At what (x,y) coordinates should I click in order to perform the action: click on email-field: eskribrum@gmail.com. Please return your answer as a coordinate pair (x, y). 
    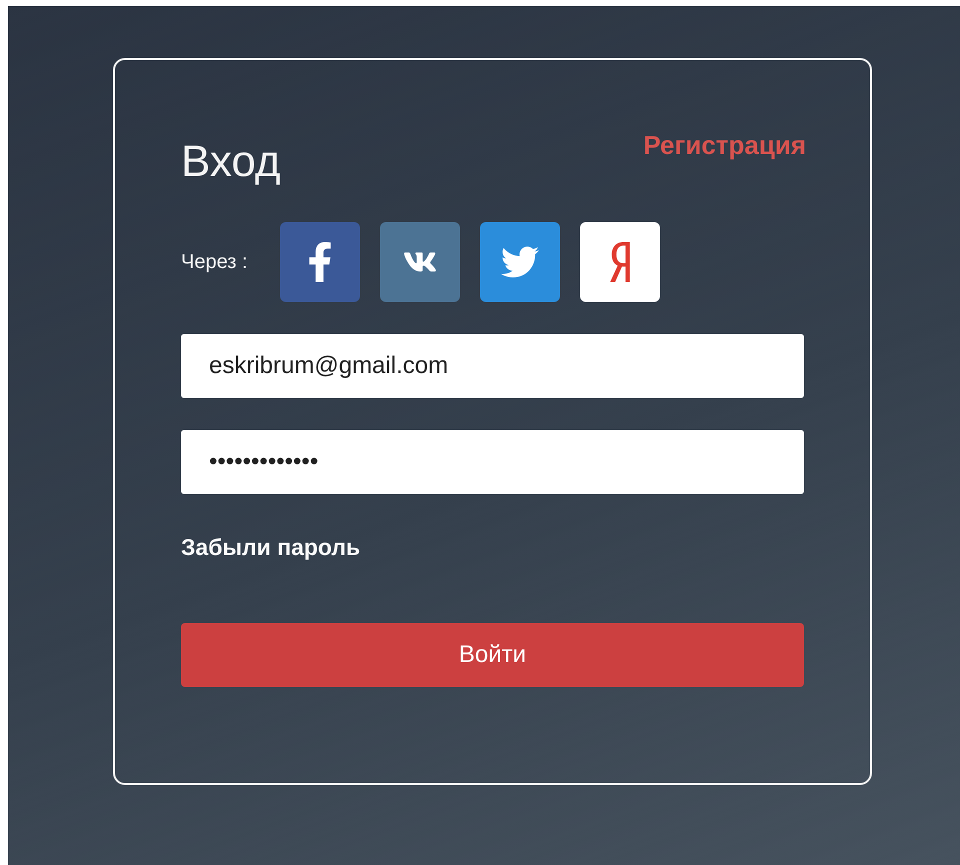
    Looking at the image, I should click on (492, 366).